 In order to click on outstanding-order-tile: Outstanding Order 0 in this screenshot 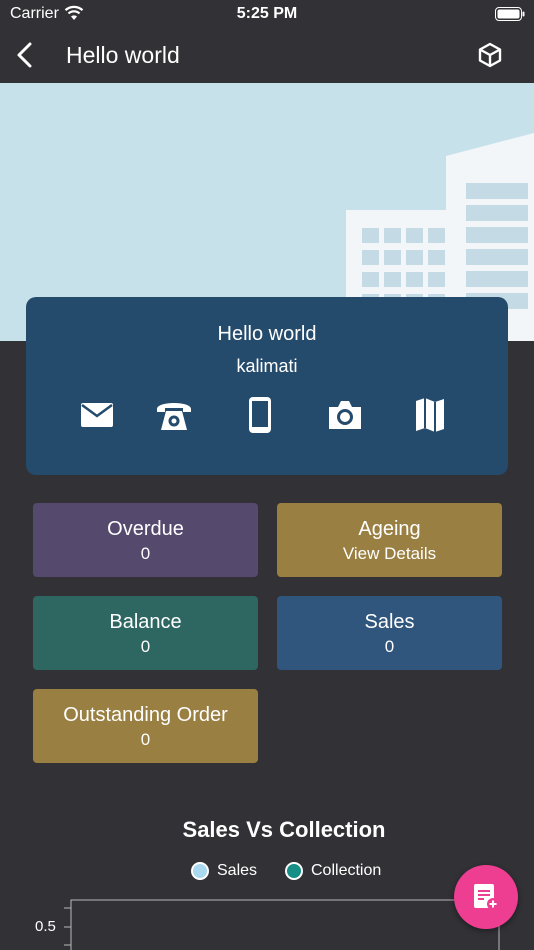, I will do `click(145, 726)`.